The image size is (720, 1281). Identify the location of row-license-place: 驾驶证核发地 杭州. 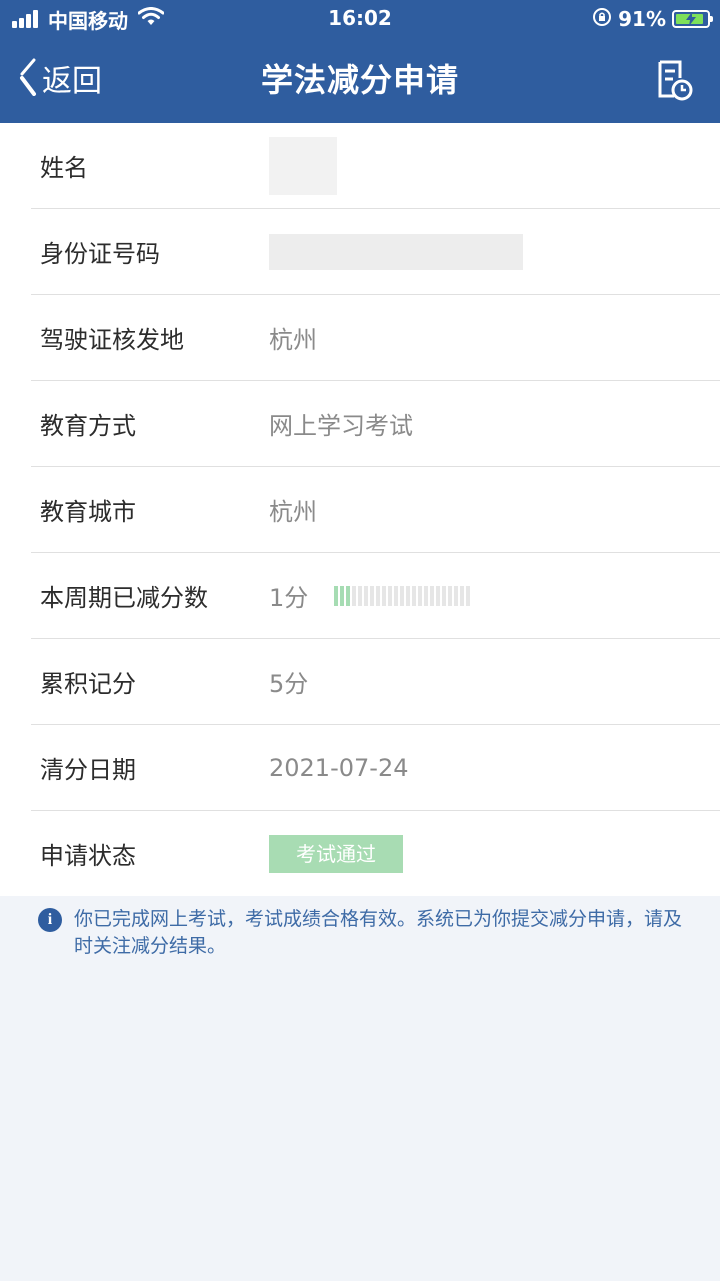
(375, 338).